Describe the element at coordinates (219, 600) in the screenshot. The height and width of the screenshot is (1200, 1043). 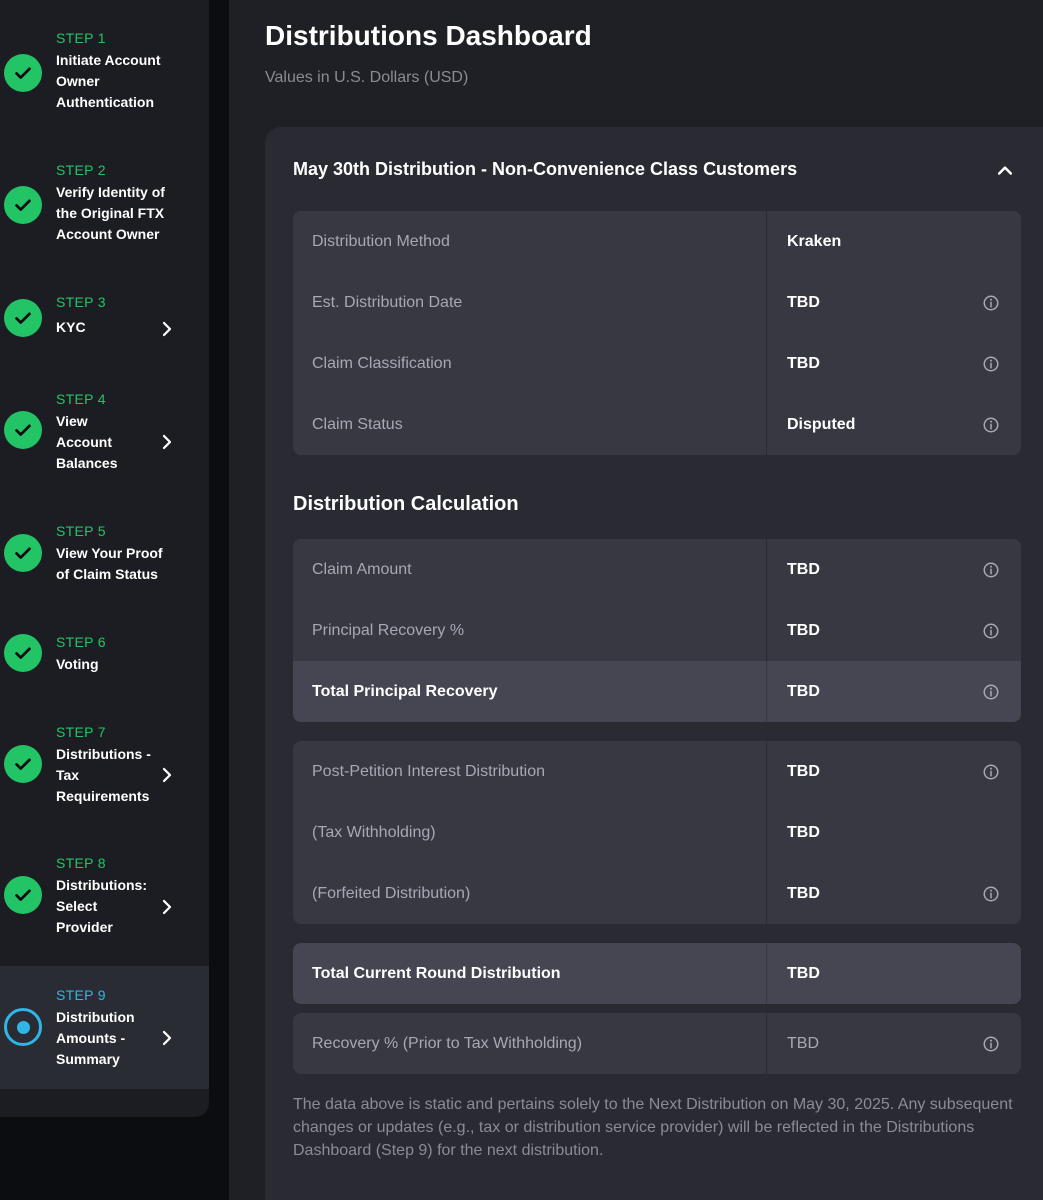
I see `divider-strip` at that location.